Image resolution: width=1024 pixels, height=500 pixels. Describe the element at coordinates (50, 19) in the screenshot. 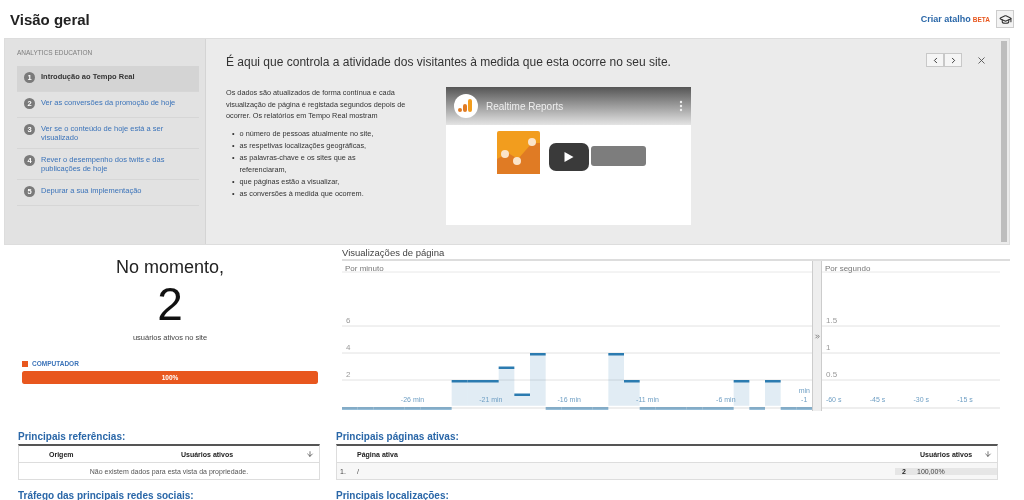

I see `page-title: Visão geral` at that location.